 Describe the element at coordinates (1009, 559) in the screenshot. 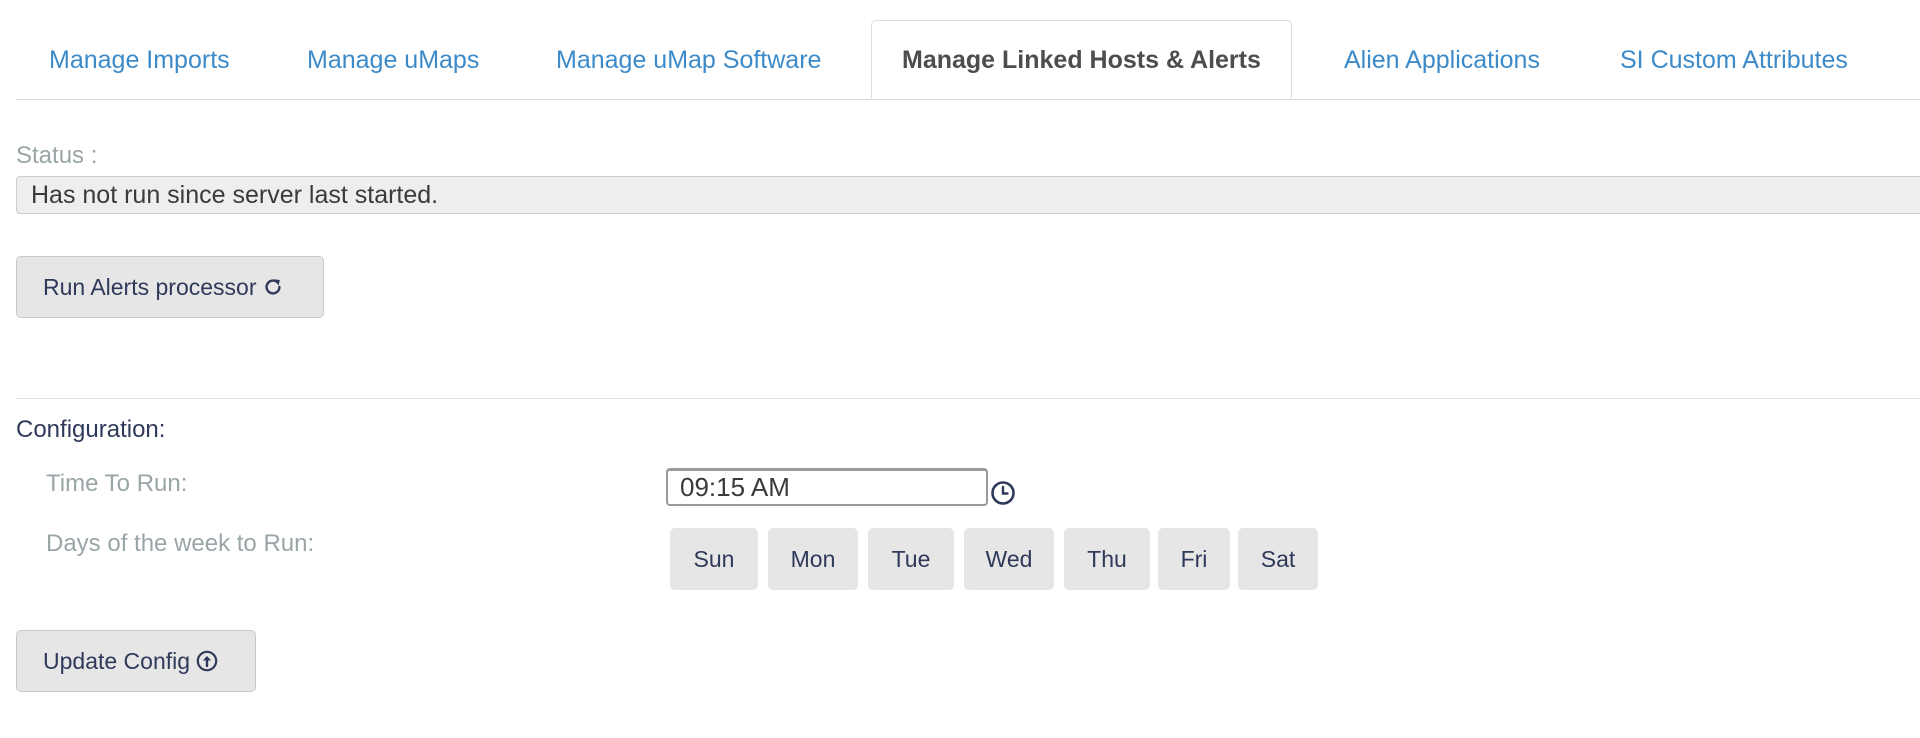

I see `day-button-wed: Wed` at that location.